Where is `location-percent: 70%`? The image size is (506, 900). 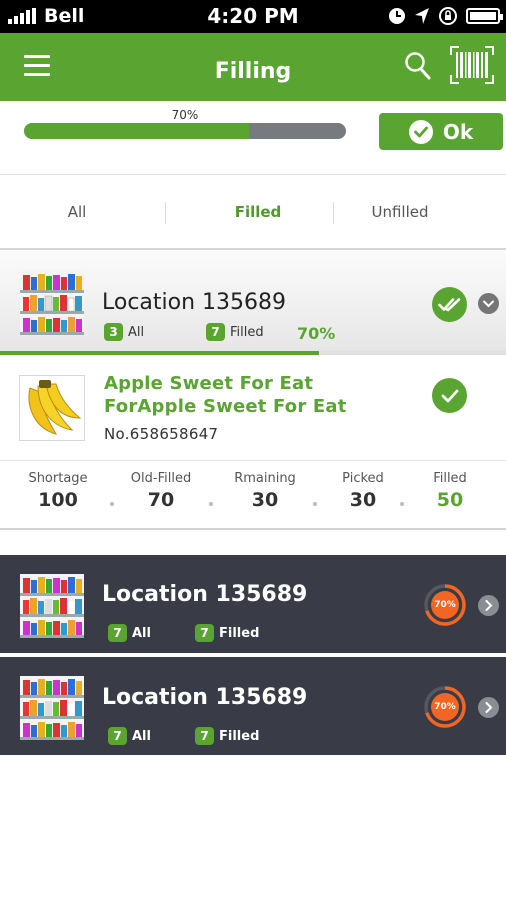 location-percent: 70% is located at coordinates (316, 333).